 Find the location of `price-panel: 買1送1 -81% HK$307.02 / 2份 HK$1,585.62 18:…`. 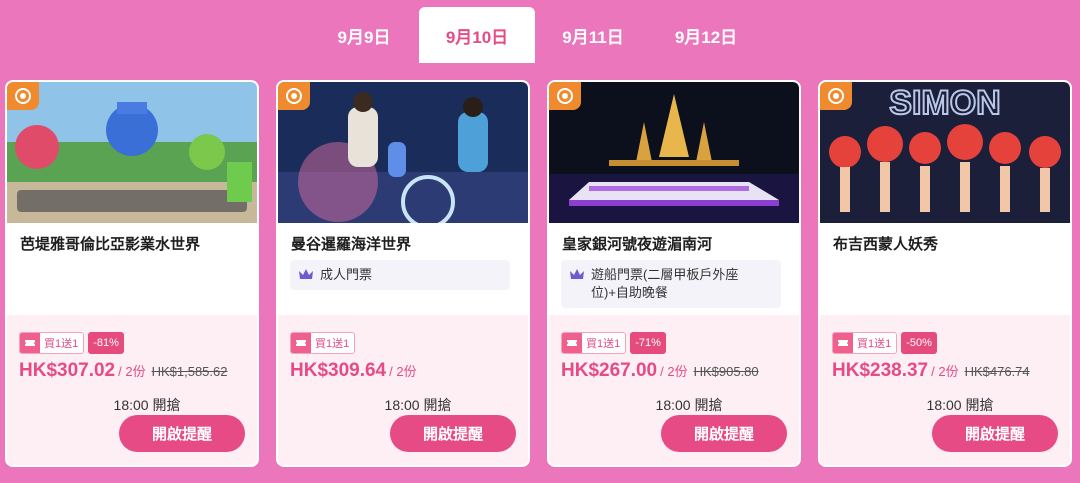

price-panel: 買1送1 -81% HK$307.02 / 2份 HK$1,585.62 18:… is located at coordinates (132, 390).